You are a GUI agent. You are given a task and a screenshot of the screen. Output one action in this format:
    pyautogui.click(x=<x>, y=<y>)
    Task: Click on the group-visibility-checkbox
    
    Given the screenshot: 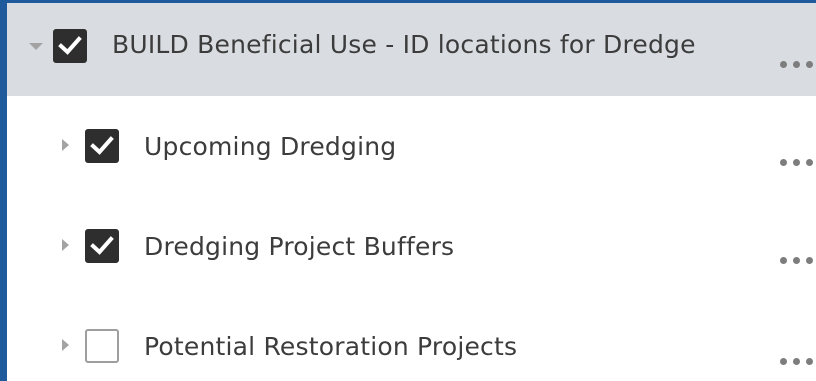 What is the action you would take?
    pyautogui.click(x=70, y=46)
    